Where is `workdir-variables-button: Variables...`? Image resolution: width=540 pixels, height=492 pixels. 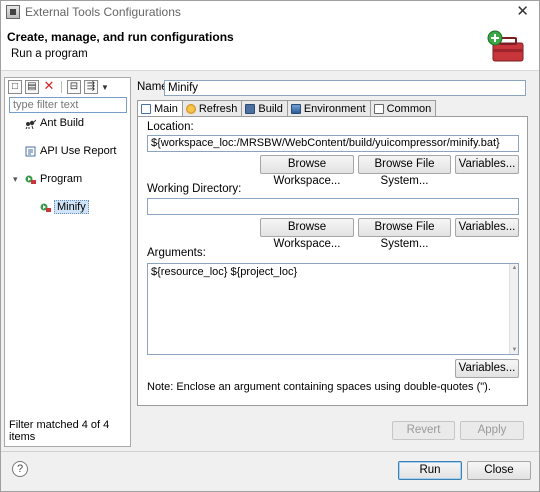
workdir-variables-button: Variables... is located at coordinates (487, 227).